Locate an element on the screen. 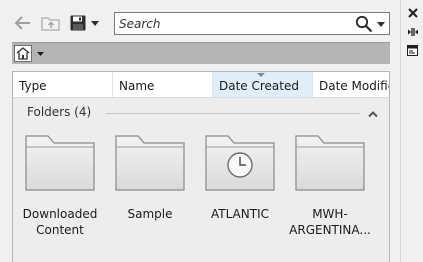 Image resolution: width=423 pixels, height=262 pixels. search-button is located at coordinates (364, 24).